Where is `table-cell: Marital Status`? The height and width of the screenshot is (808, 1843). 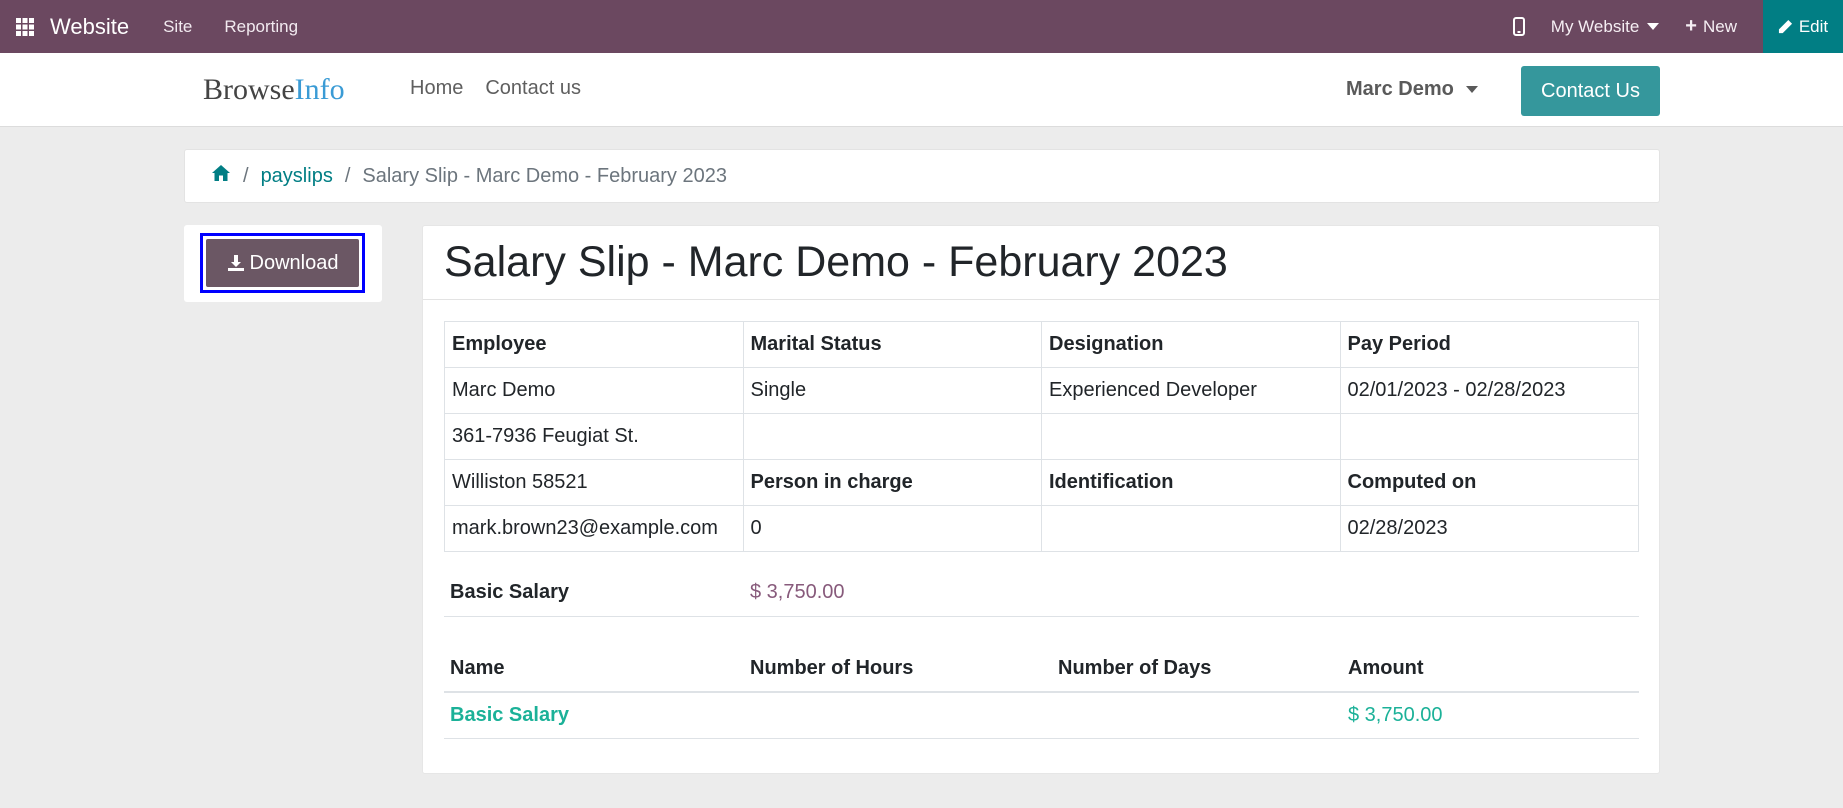 table-cell: Marital Status is located at coordinates (892, 344).